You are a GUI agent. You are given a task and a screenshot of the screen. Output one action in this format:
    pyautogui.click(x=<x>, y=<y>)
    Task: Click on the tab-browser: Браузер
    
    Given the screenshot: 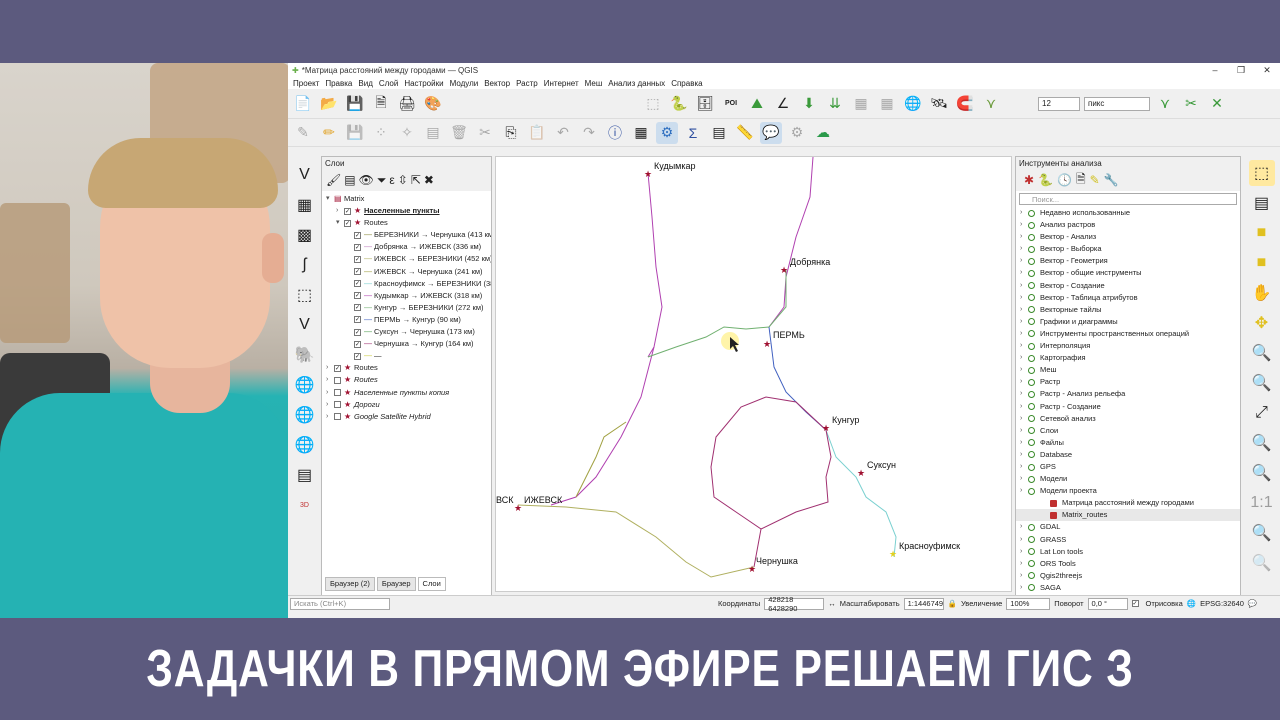 What is the action you would take?
    pyautogui.click(x=396, y=584)
    